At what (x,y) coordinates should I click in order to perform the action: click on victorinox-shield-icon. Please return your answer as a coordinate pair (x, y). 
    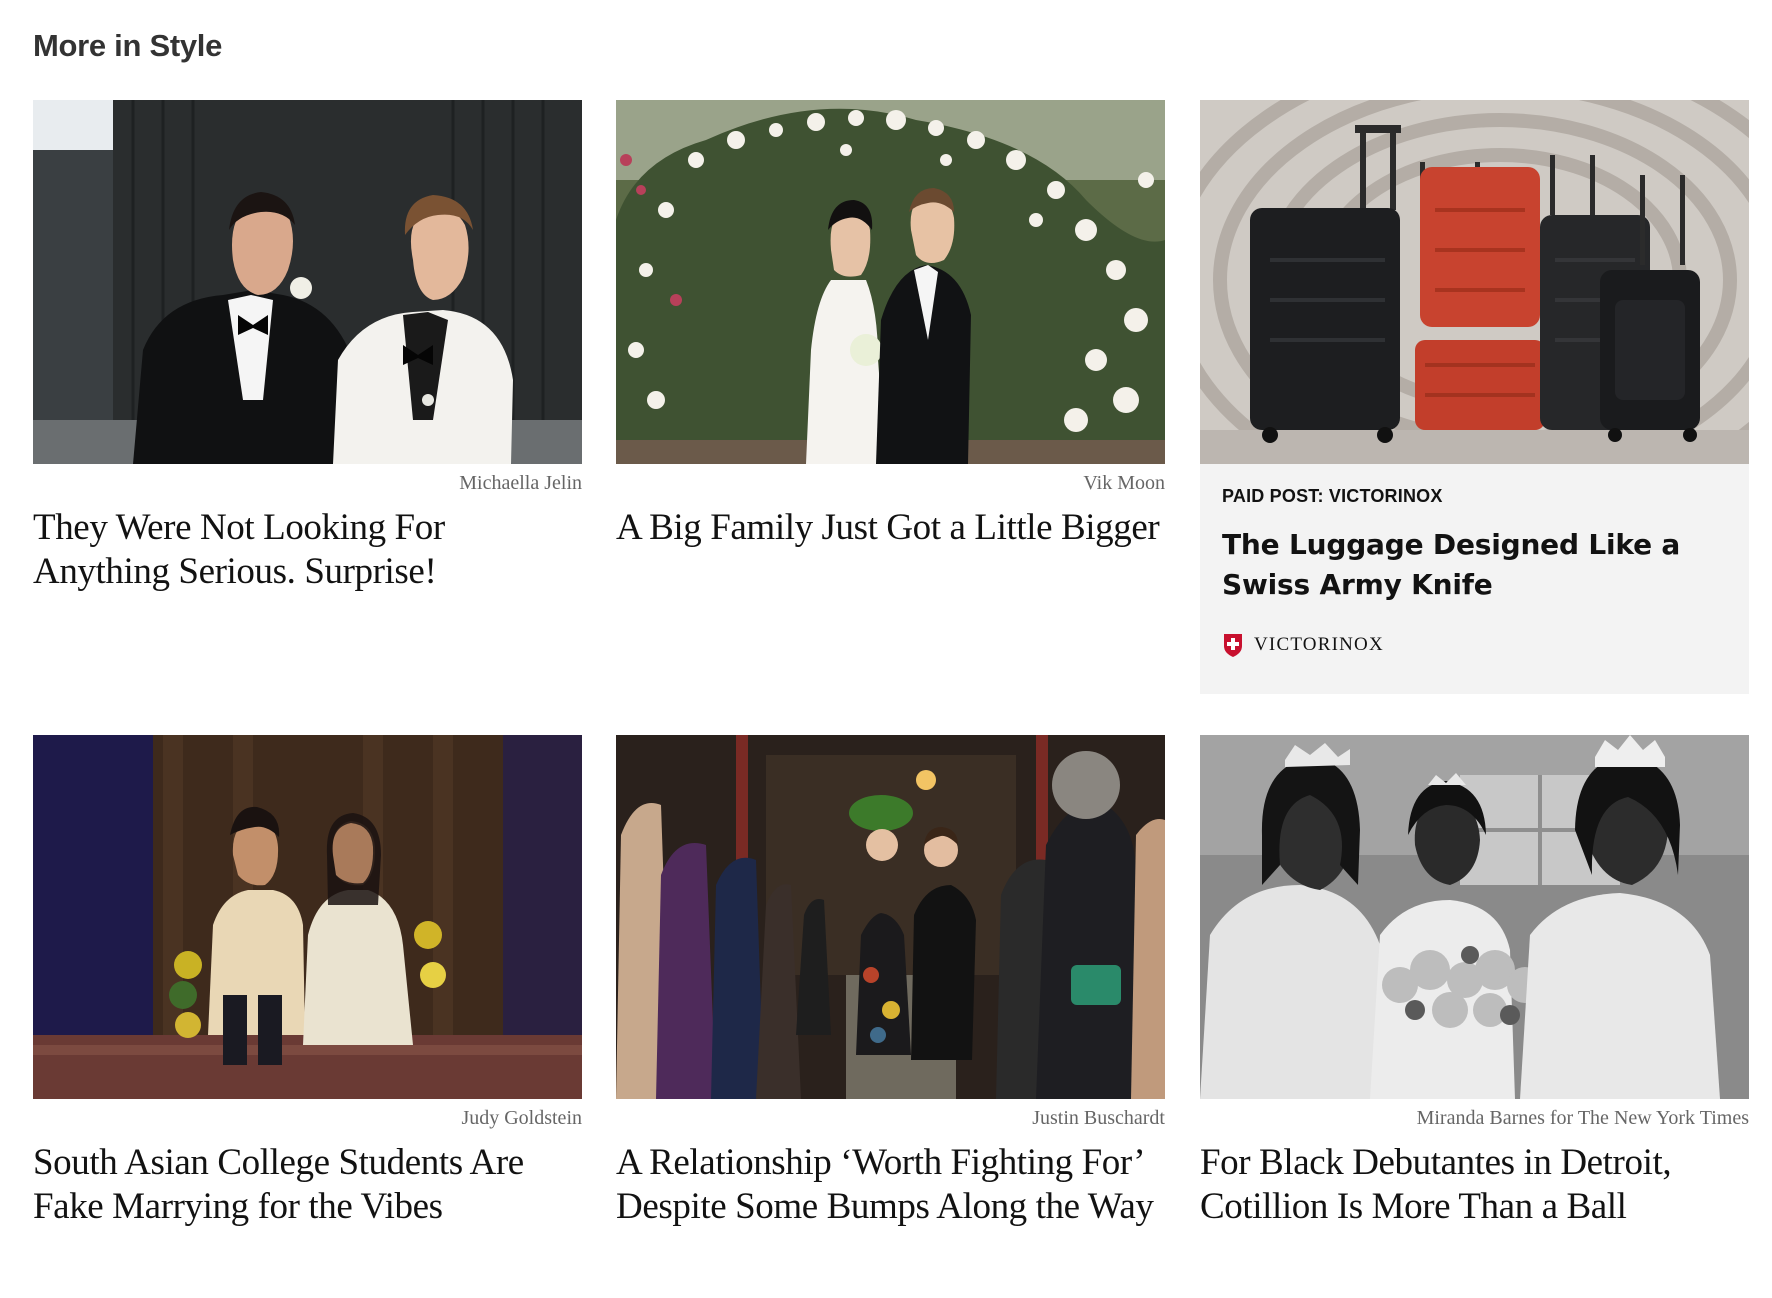
    Looking at the image, I should click on (1233, 645).